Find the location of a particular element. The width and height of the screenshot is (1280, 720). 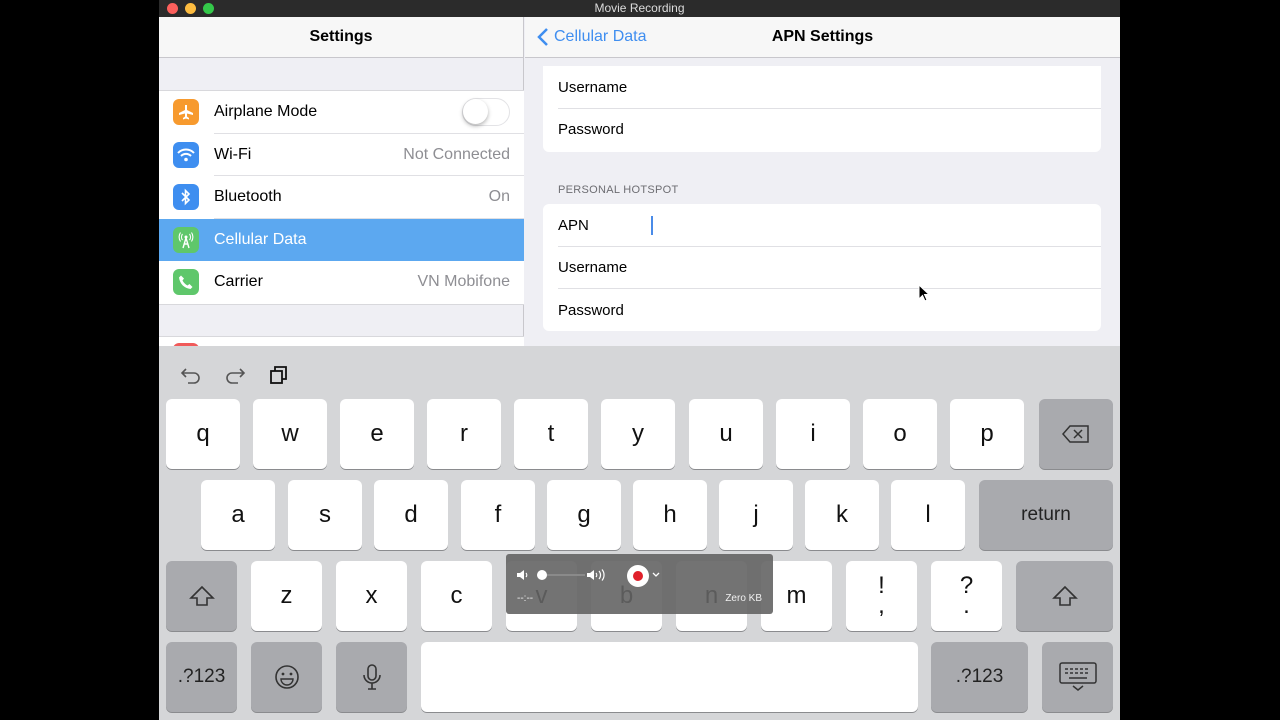

key-k: k is located at coordinates (842, 515).